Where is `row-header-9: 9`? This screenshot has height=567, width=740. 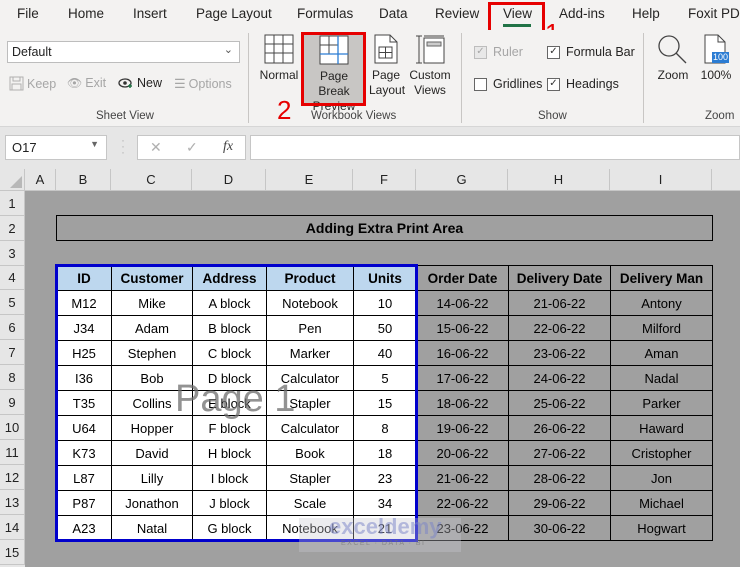
row-header-9: 9 is located at coordinates (12, 402).